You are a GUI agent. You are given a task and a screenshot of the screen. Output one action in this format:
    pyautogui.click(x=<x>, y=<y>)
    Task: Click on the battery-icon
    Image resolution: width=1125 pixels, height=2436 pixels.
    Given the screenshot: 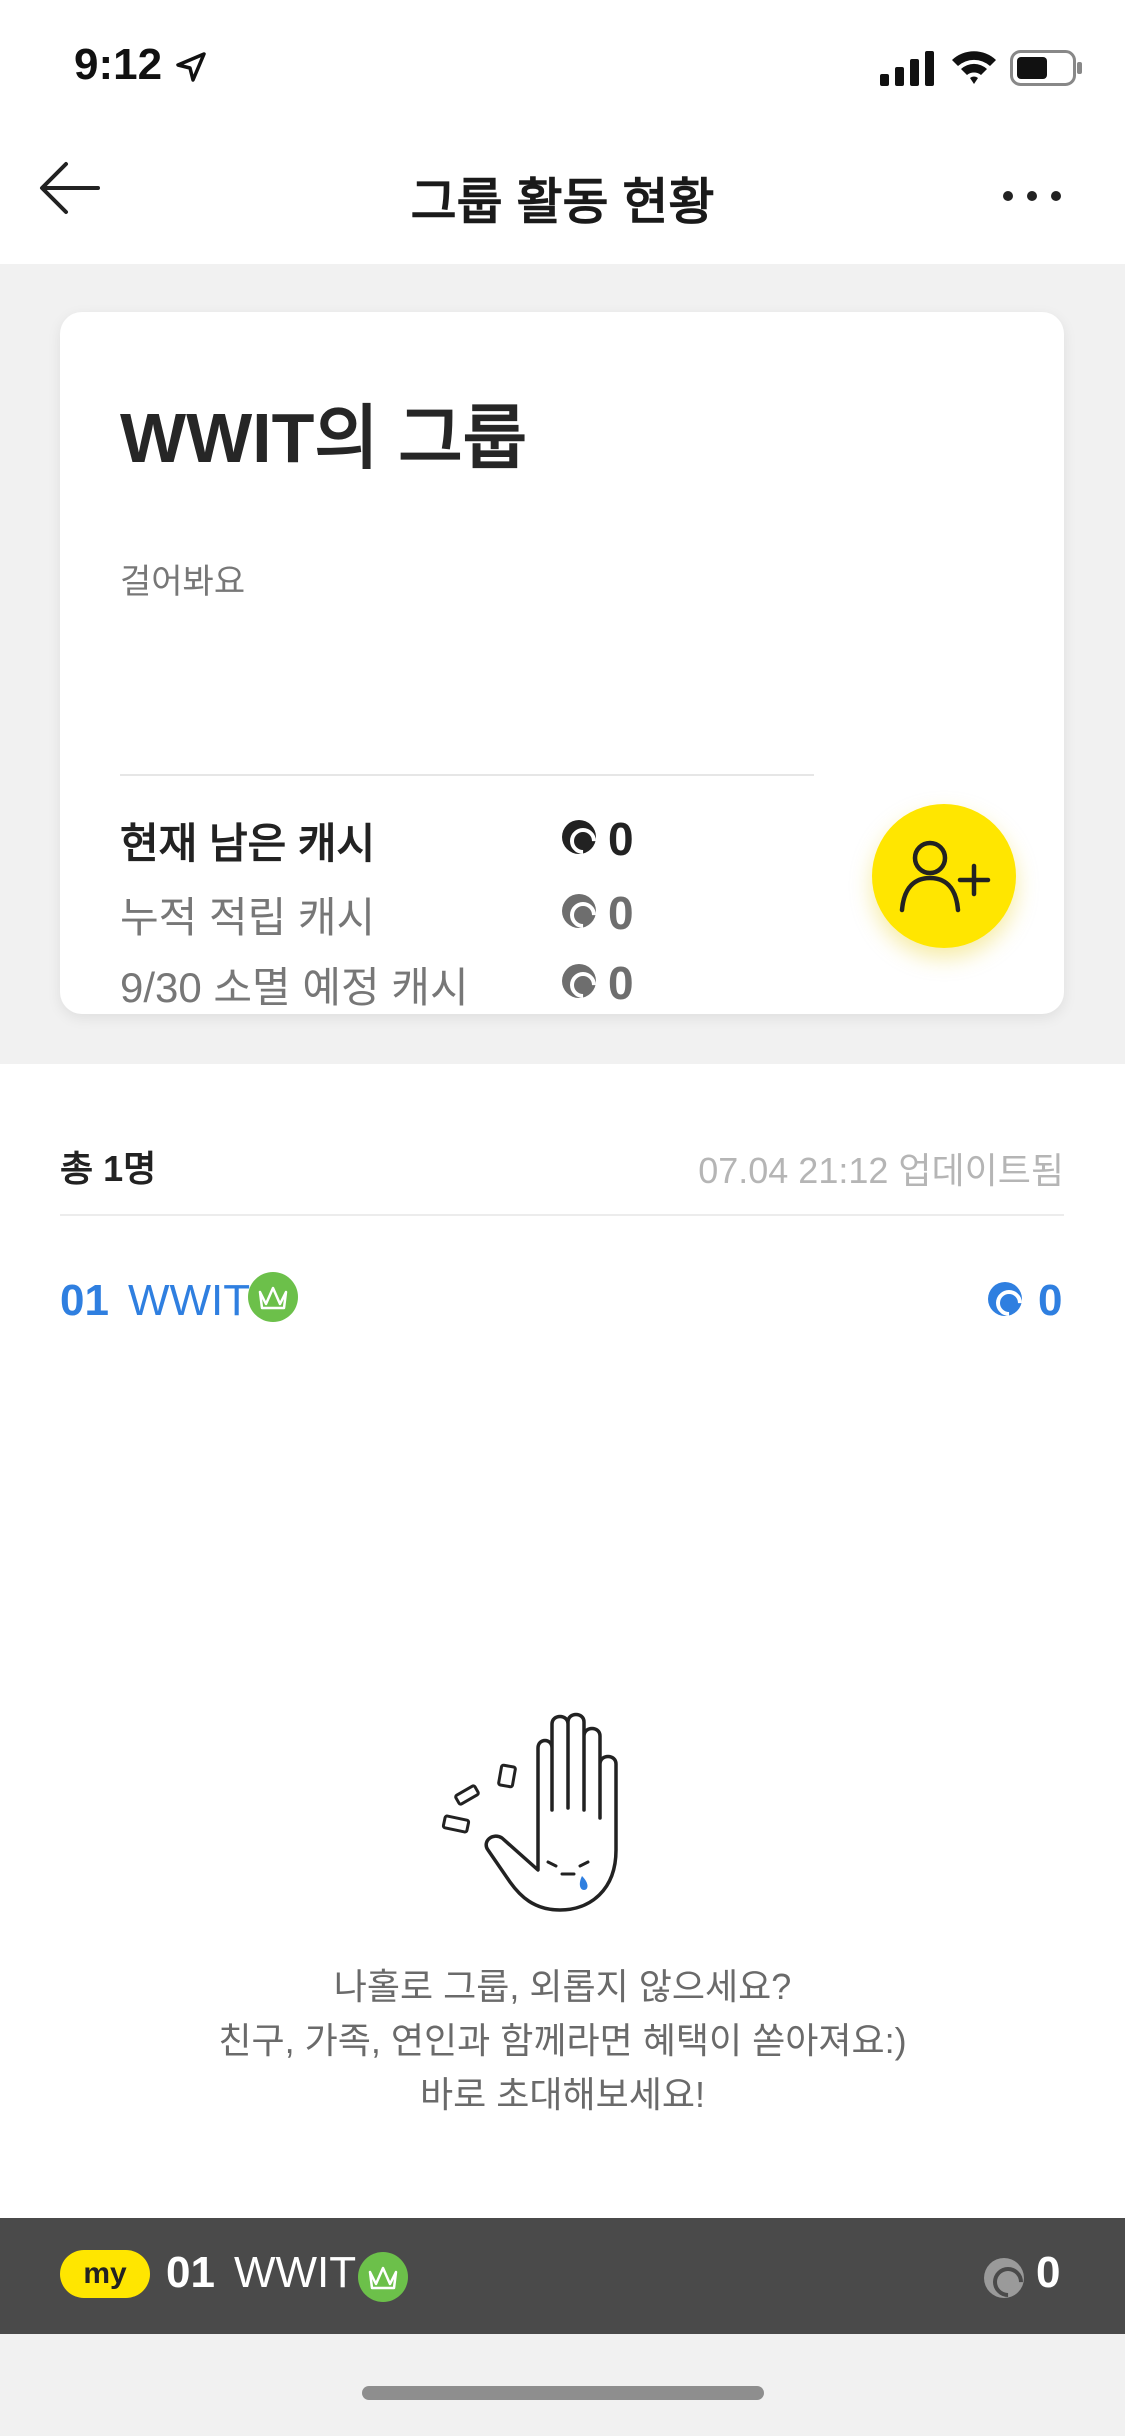 What is the action you would take?
    pyautogui.click(x=1046, y=68)
    